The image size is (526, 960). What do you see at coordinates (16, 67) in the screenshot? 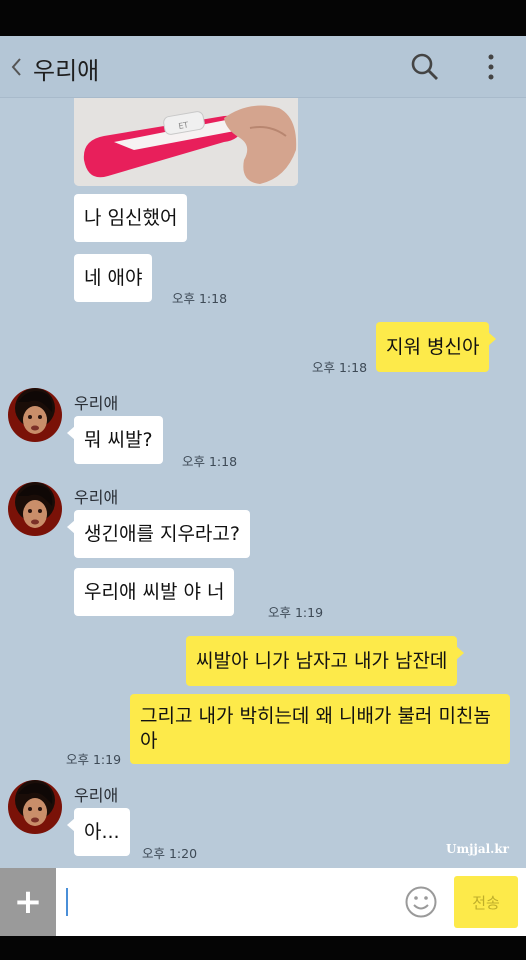
I see `chevron-left-icon` at bounding box center [16, 67].